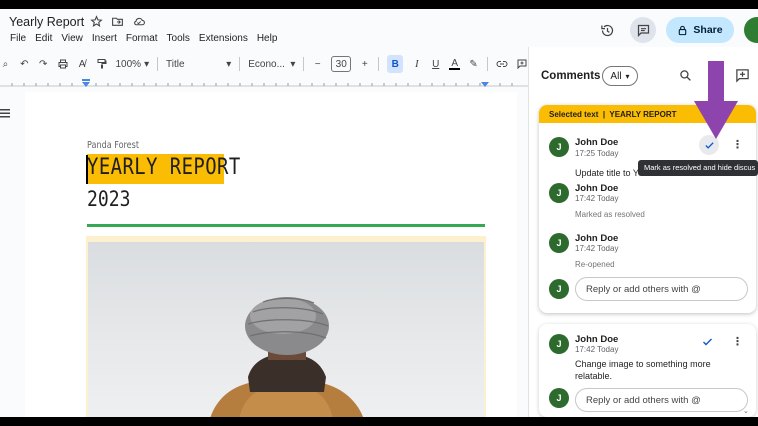  Describe the element at coordinates (435, 64) in the screenshot. I see `underline-icon: U` at that location.